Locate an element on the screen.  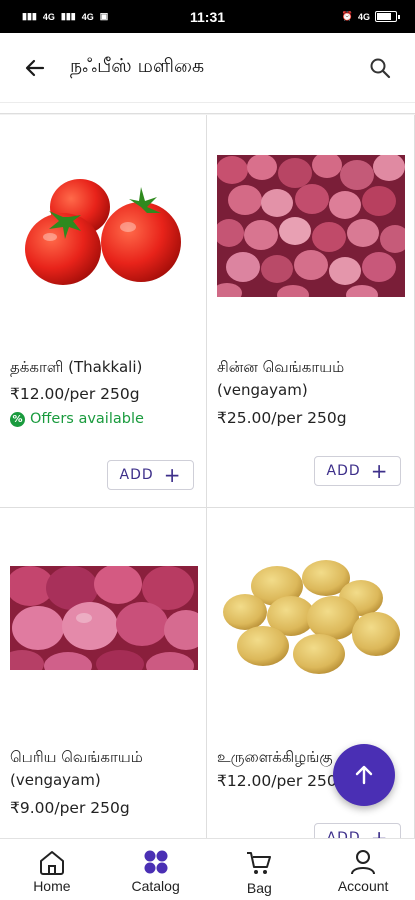
network-type-right: 4G is located at coordinates (363, 16).